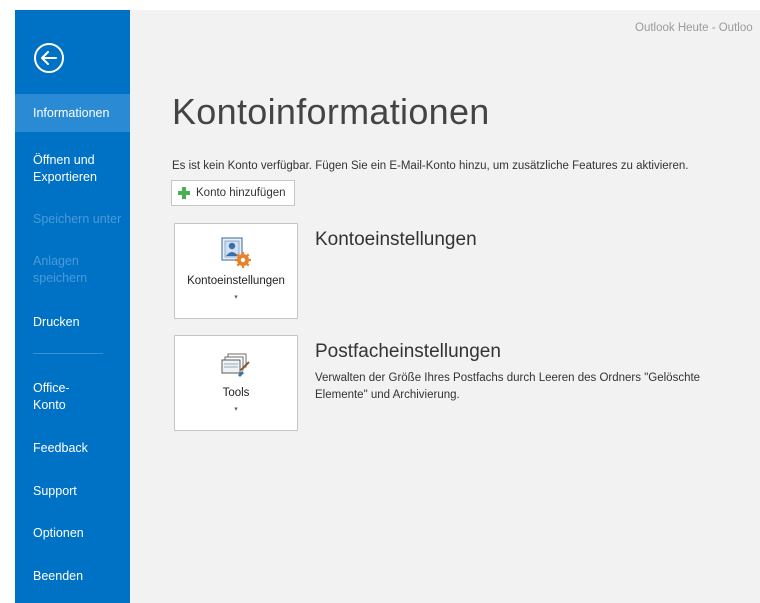 Image resolution: width=760 pixels, height=603 pixels. Describe the element at coordinates (72, 533) in the screenshot. I see `sidebar-item-optionen: Optionen` at that location.